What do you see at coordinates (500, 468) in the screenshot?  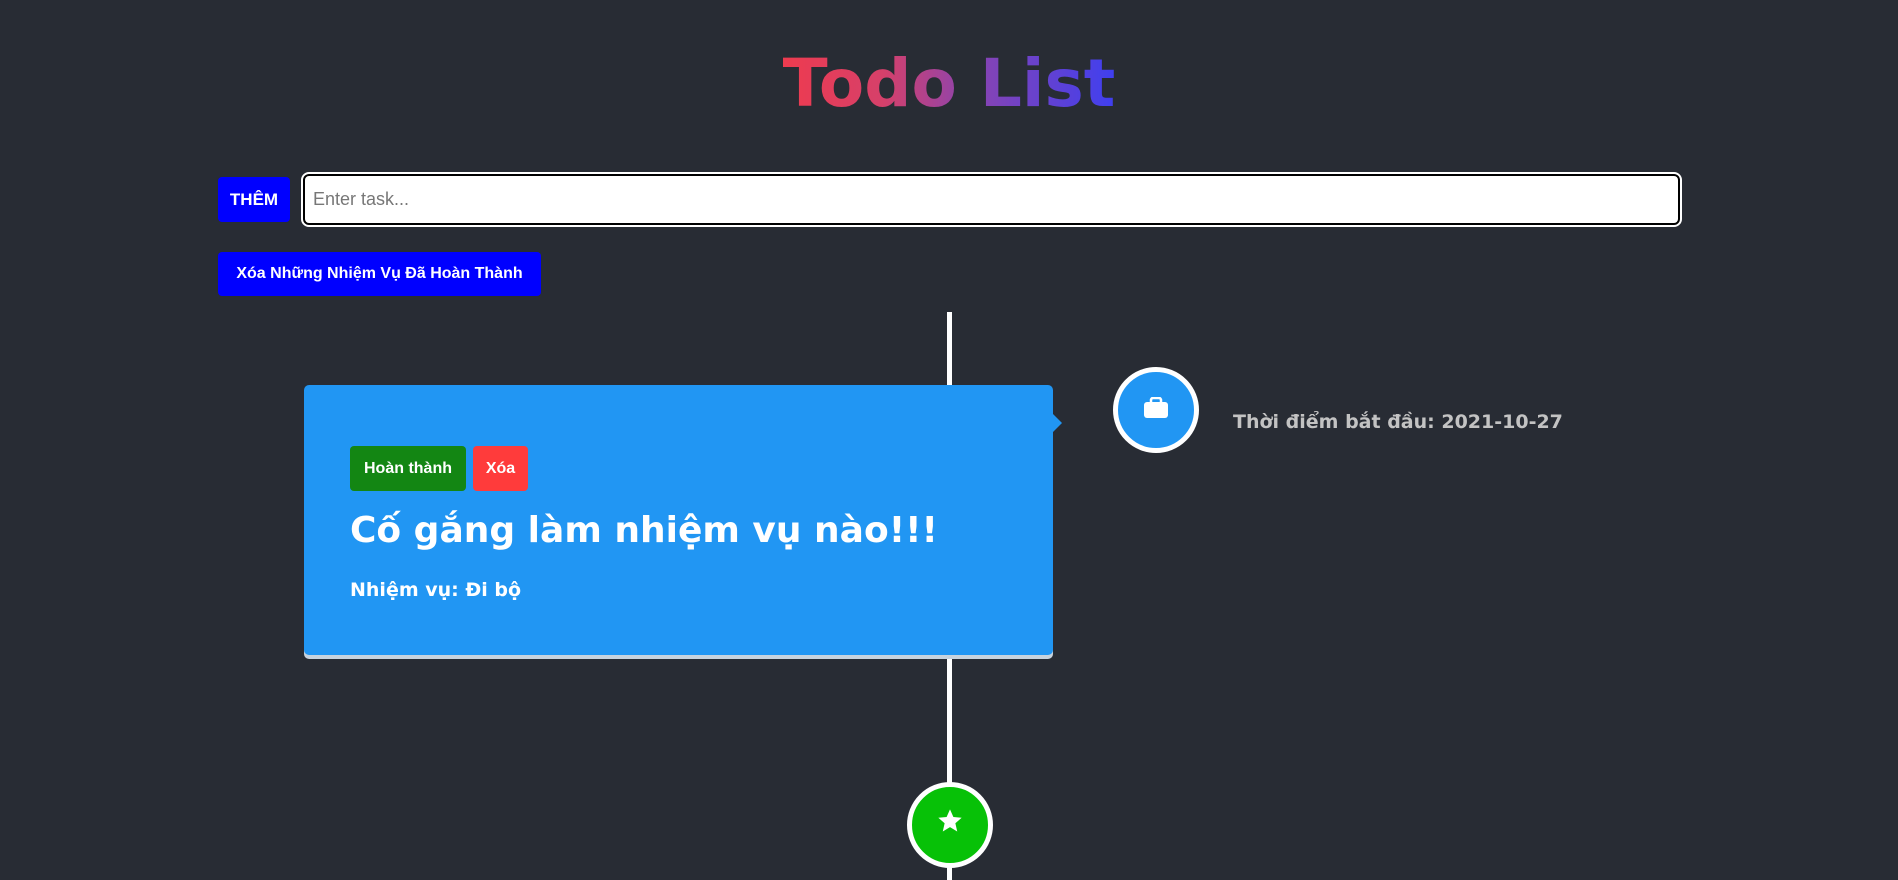 I see `delete-button: Xóa` at bounding box center [500, 468].